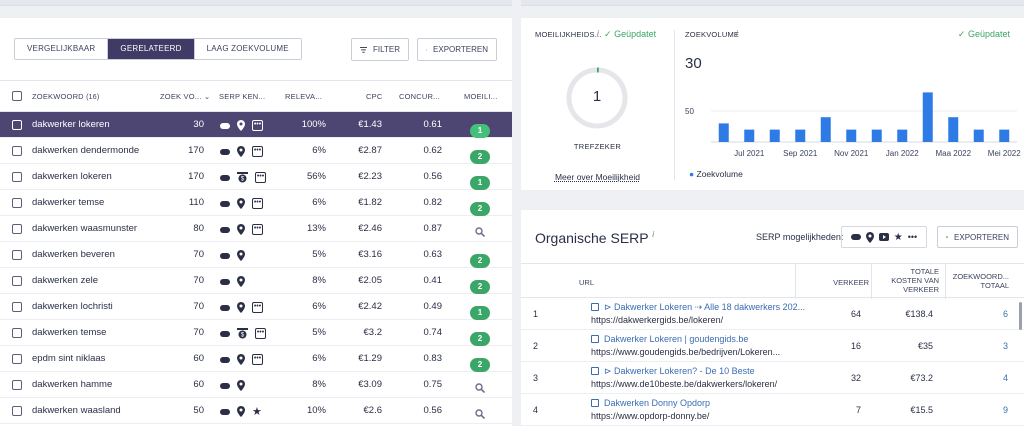  What do you see at coordinates (72, 177) in the screenshot?
I see `keyword-cell: dakwerken lokeren` at bounding box center [72, 177].